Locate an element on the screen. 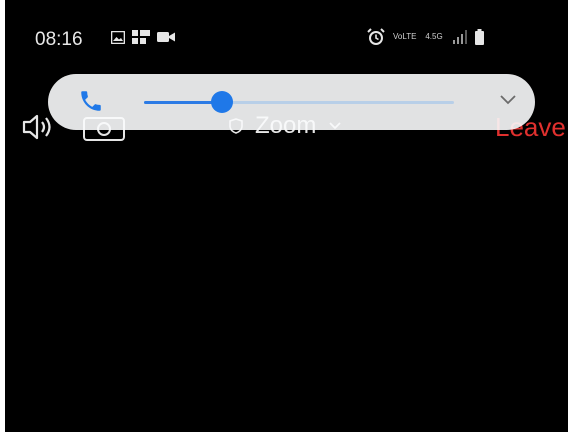 This screenshot has height=436, width=573. notification-icons is located at coordinates (143, 37).